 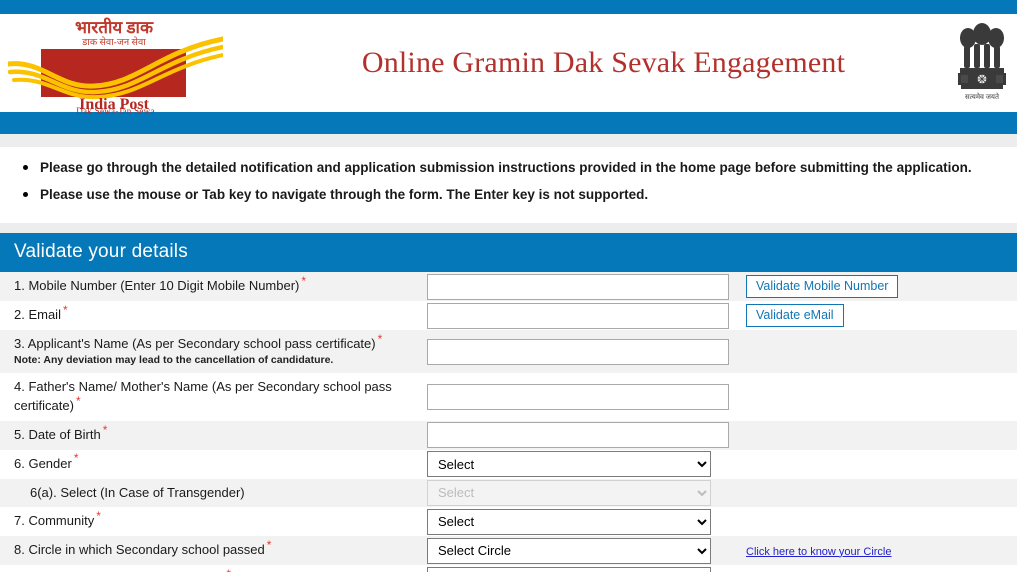 I want to click on table-row: 6. Gender * Select, so click(x=508, y=464).